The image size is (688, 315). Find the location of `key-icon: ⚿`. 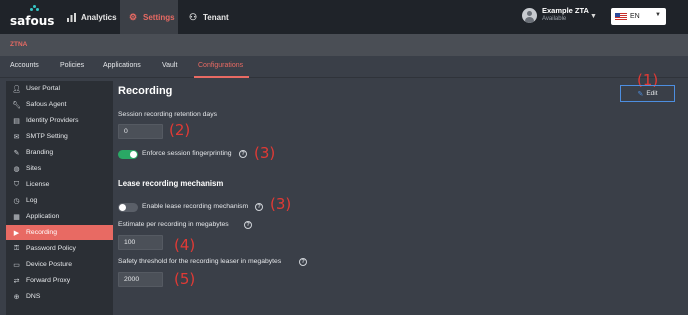

key-icon: ⚿ is located at coordinates (16, 248).